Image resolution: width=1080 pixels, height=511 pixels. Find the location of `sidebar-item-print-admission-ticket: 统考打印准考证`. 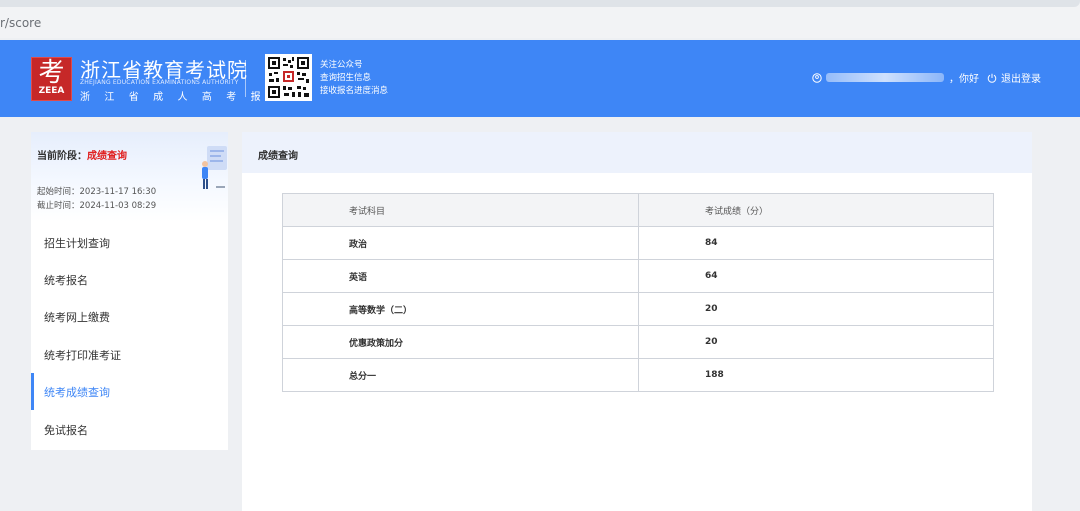

sidebar-item-print-admission-ticket: 统考打印准考证 is located at coordinates (129, 354).